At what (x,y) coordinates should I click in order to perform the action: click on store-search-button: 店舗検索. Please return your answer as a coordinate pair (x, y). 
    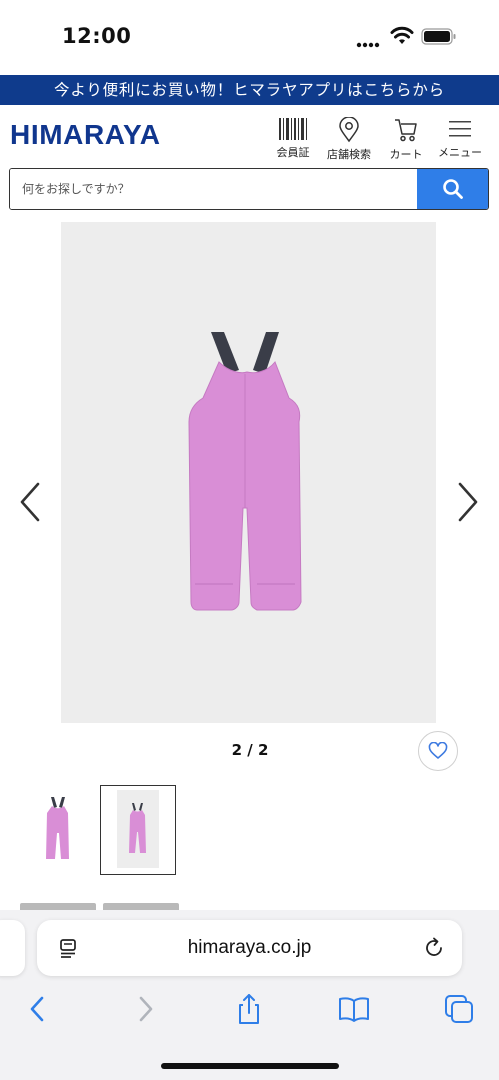
    Looking at the image, I should click on (349, 138).